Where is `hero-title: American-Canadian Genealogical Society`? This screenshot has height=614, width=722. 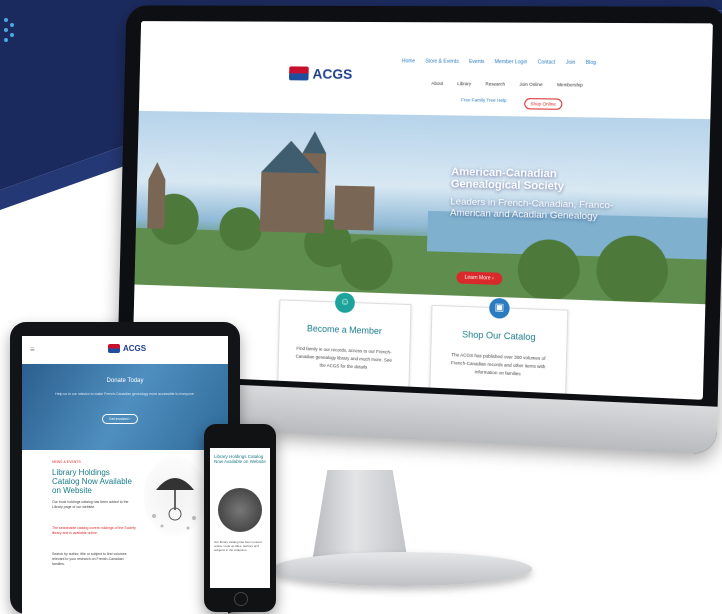 hero-title: American-Canadian Genealogical Society is located at coordinates (507, 179).